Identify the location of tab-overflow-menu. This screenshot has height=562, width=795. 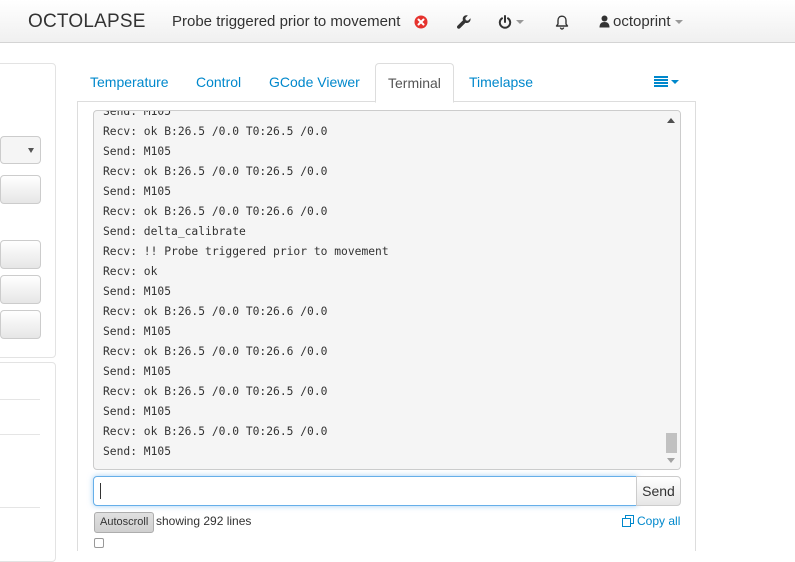
(666, 81).